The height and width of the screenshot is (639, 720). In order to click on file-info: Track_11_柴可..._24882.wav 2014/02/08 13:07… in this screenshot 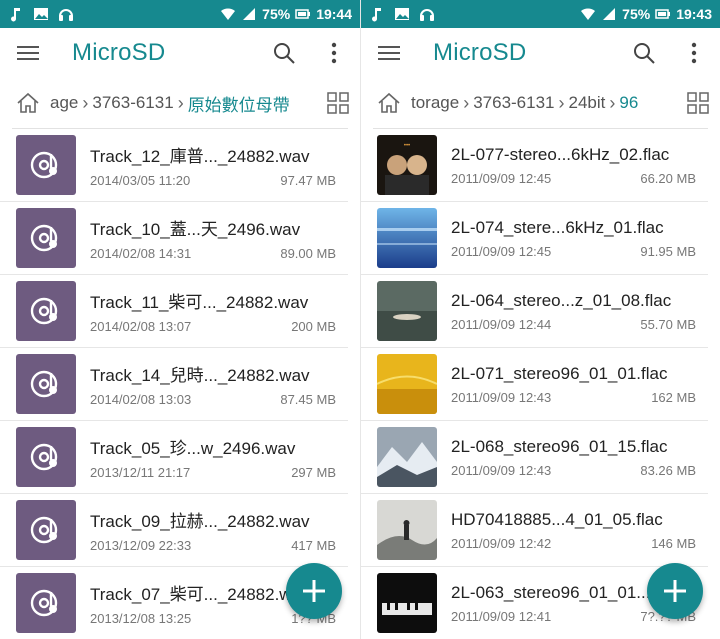, I will do `click(213, 311)`.